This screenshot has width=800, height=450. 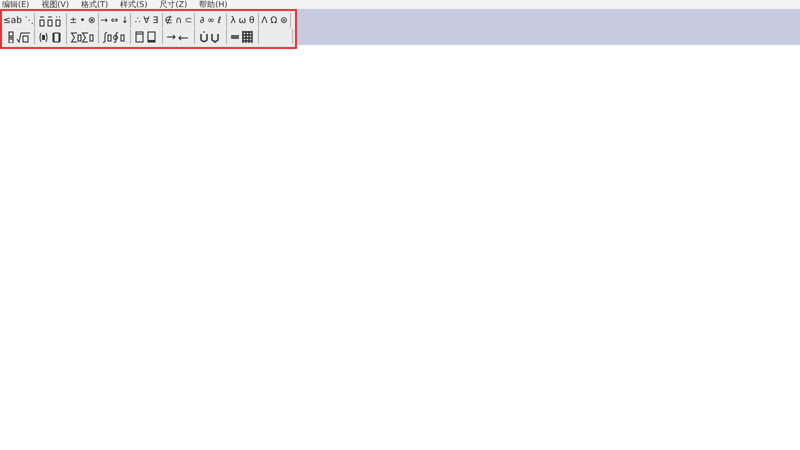 I want to click on menu-item: 视图(V), so click(x=55, y=4).